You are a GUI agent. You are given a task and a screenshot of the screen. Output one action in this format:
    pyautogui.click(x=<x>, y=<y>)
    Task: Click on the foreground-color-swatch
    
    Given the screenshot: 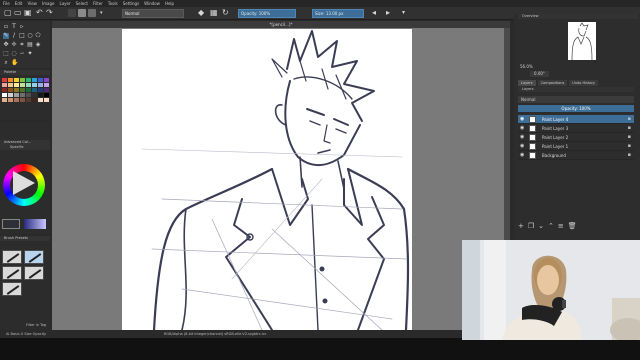 What is the action you would take?
    pyautogui.click(x=11, y=224)
    